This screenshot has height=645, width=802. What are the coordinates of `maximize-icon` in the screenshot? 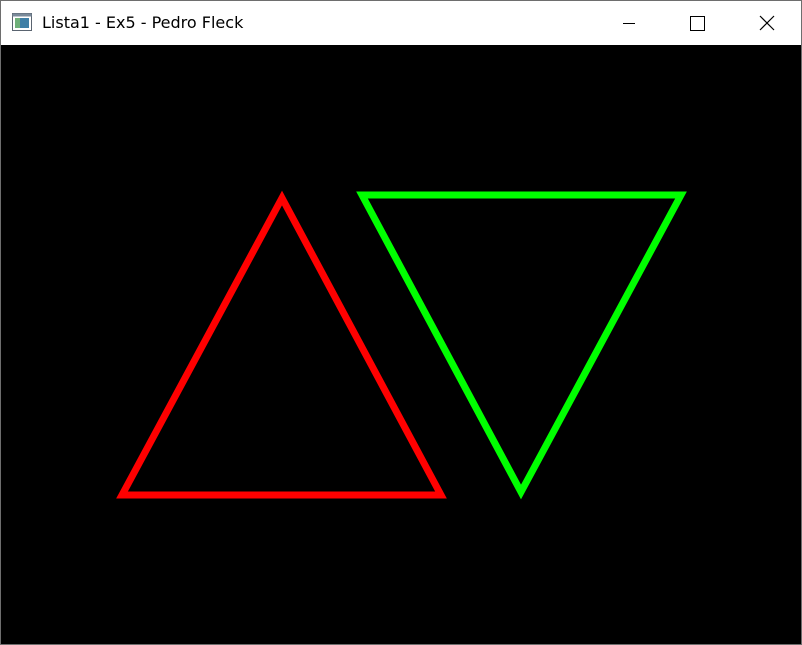 It's located at (697, 23).